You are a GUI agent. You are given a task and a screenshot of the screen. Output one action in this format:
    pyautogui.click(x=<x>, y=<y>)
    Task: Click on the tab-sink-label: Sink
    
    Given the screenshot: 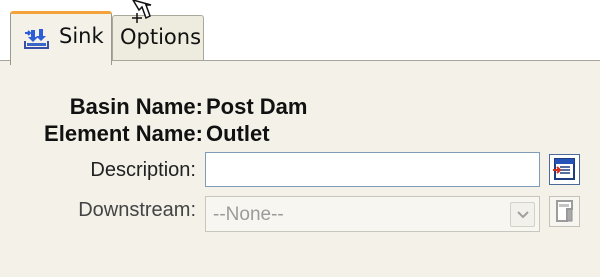 What is the action you would take?
    pyautogui.click(x=81, y=36)
    